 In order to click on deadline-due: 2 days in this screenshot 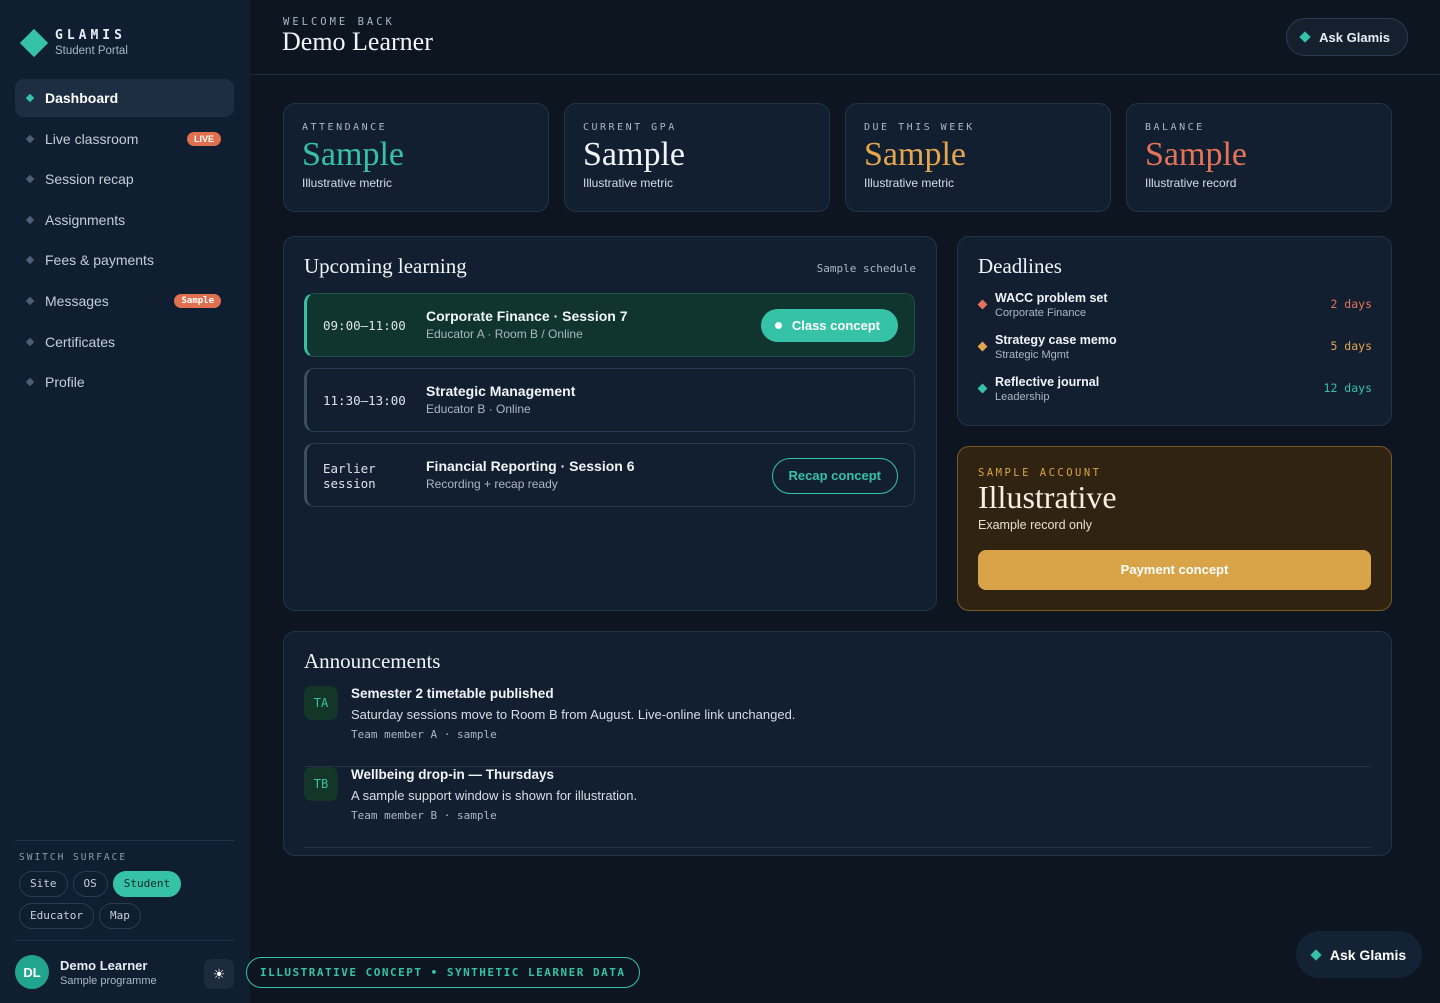, I will do `click(1351, 304)`.